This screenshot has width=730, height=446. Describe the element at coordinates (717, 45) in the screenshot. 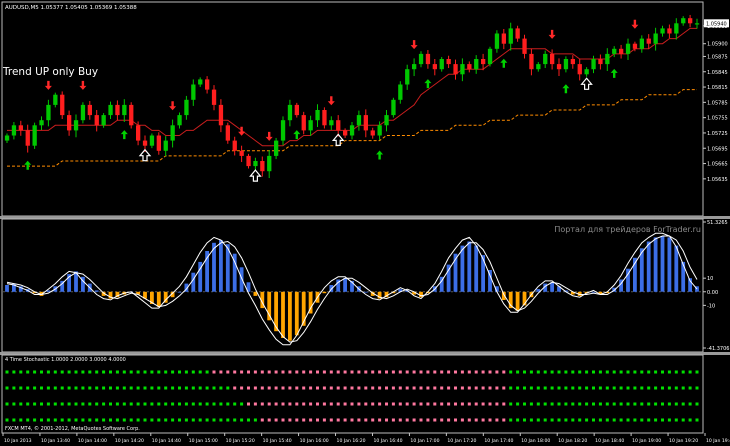

I see `price-tick-label: 1.05900` at that location.